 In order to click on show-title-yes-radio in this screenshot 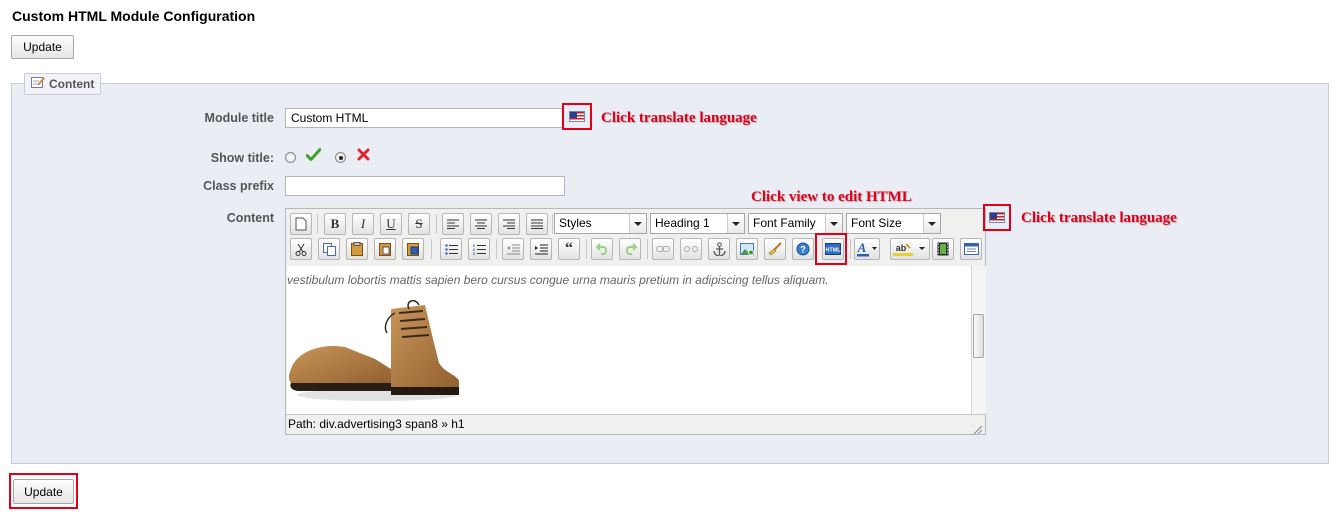, I will do `click(290, 157)`.